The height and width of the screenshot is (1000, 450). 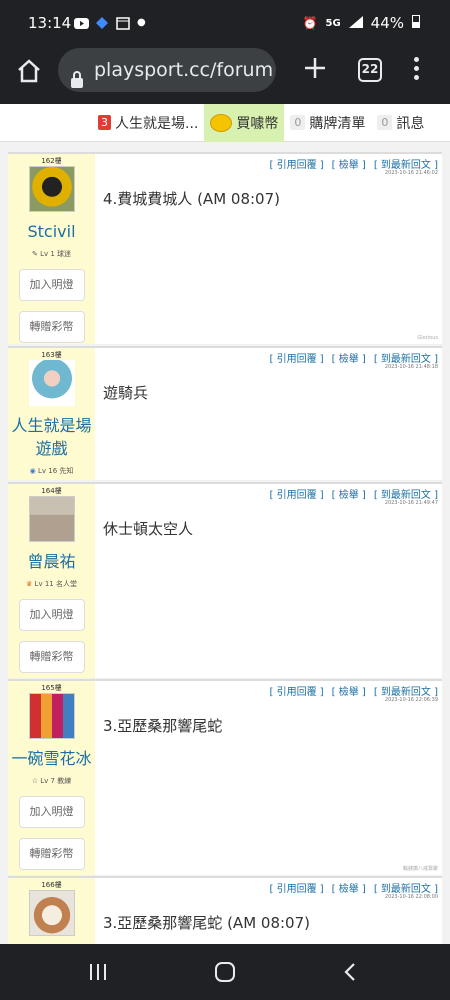 I want to click on tab-count-button: 22, so click(x=370, y=70).